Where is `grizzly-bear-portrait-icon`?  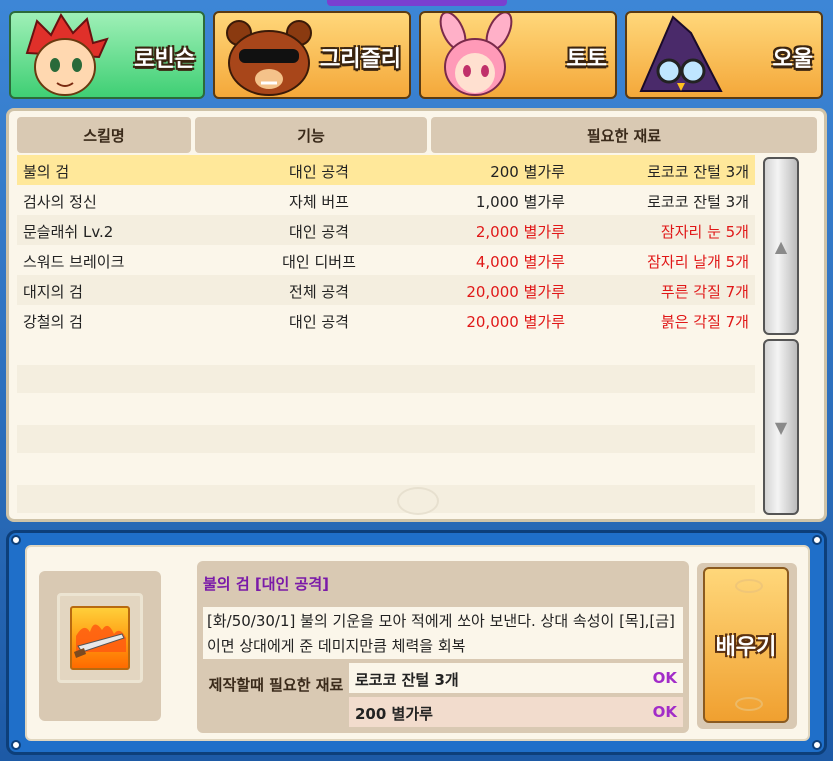 grizzly-bear-portrait-icon is located at coordinates (269, 58).